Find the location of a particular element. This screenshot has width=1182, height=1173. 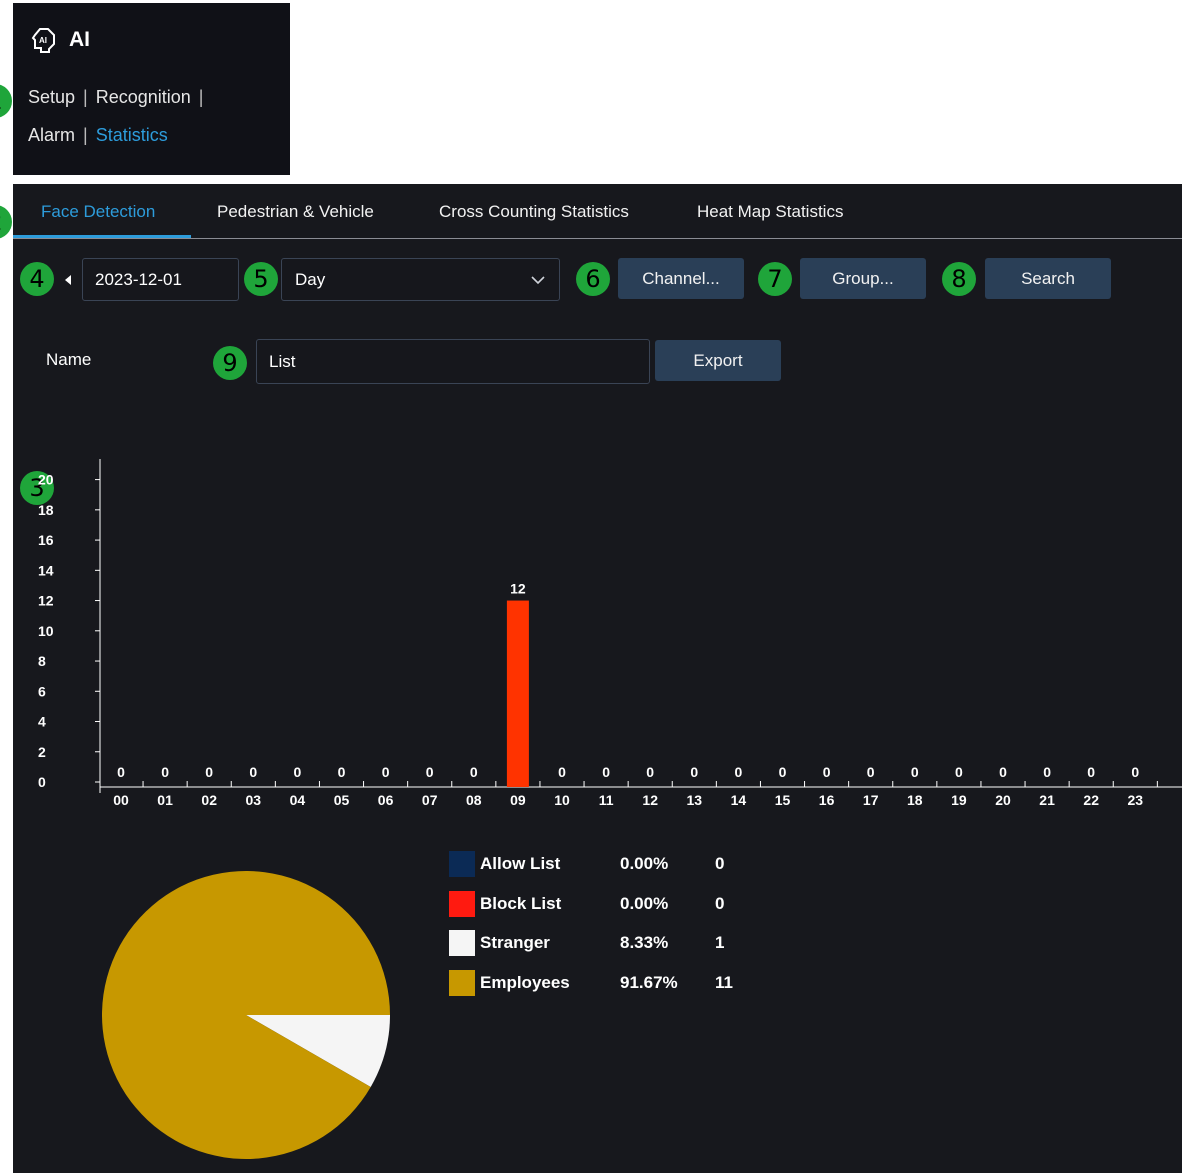

export-button: Export is located at coordinates (718, 360).